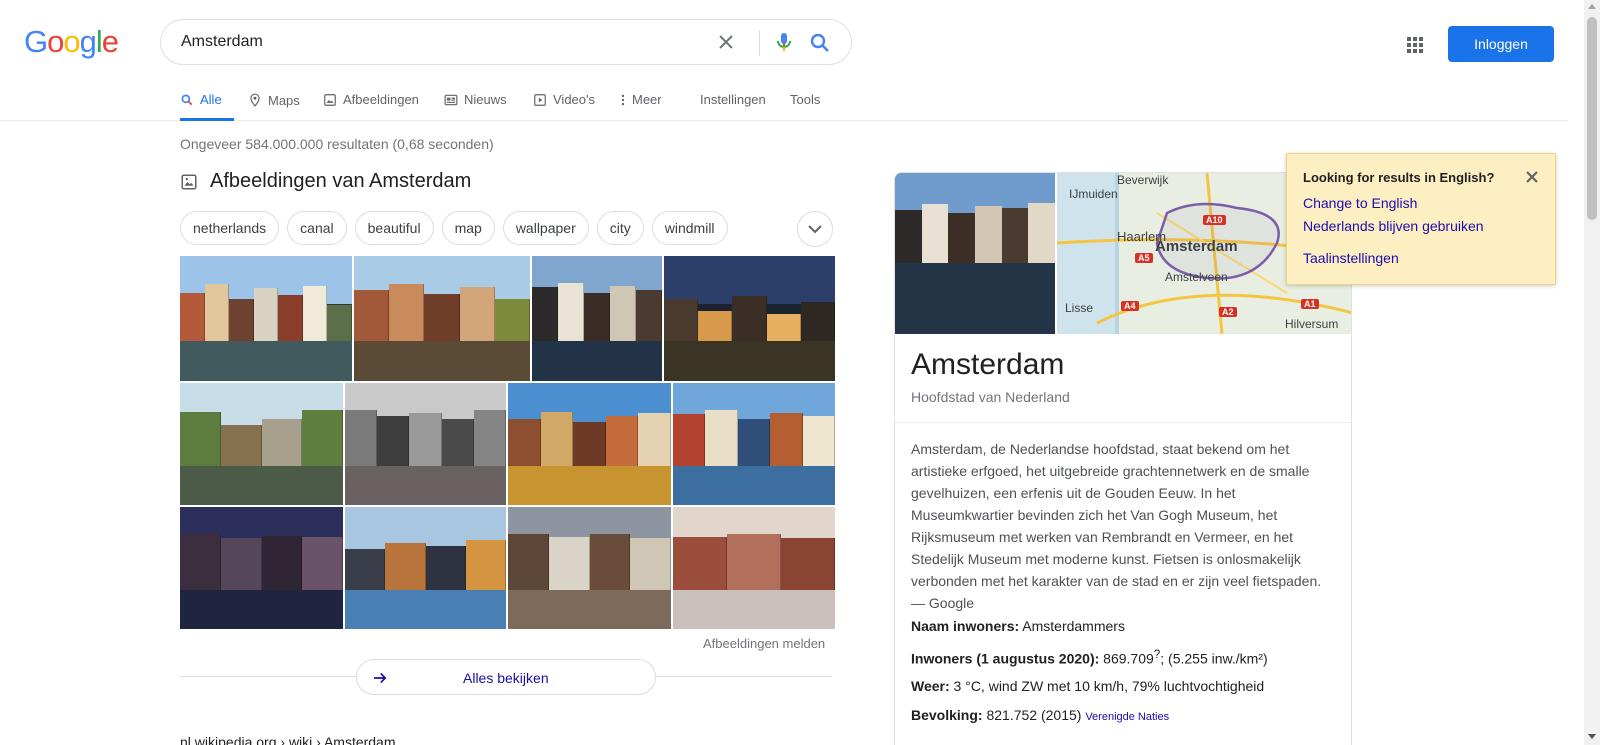 This screenshot has height=745, width=1600. What do you see at coordinates (485, 99) in the screenshot?
I see `tab-label: Nieuws` at bounding box center [485, 99].